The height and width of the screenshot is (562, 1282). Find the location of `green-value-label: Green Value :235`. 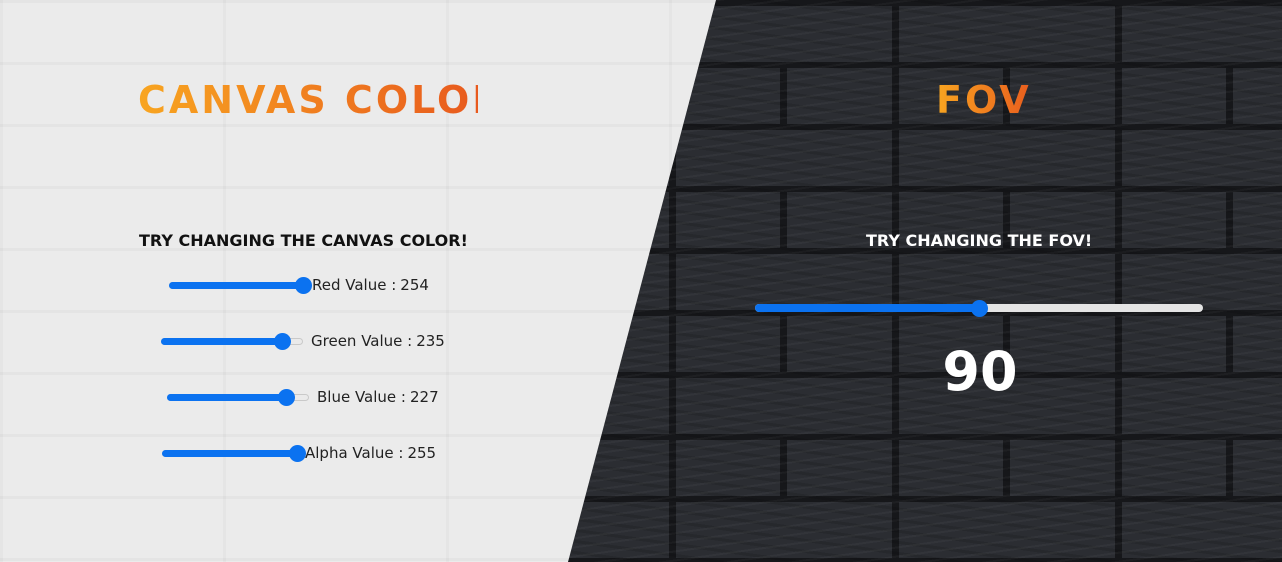

green-value-label: Green Value :235 is located at coordinates (378, 341).